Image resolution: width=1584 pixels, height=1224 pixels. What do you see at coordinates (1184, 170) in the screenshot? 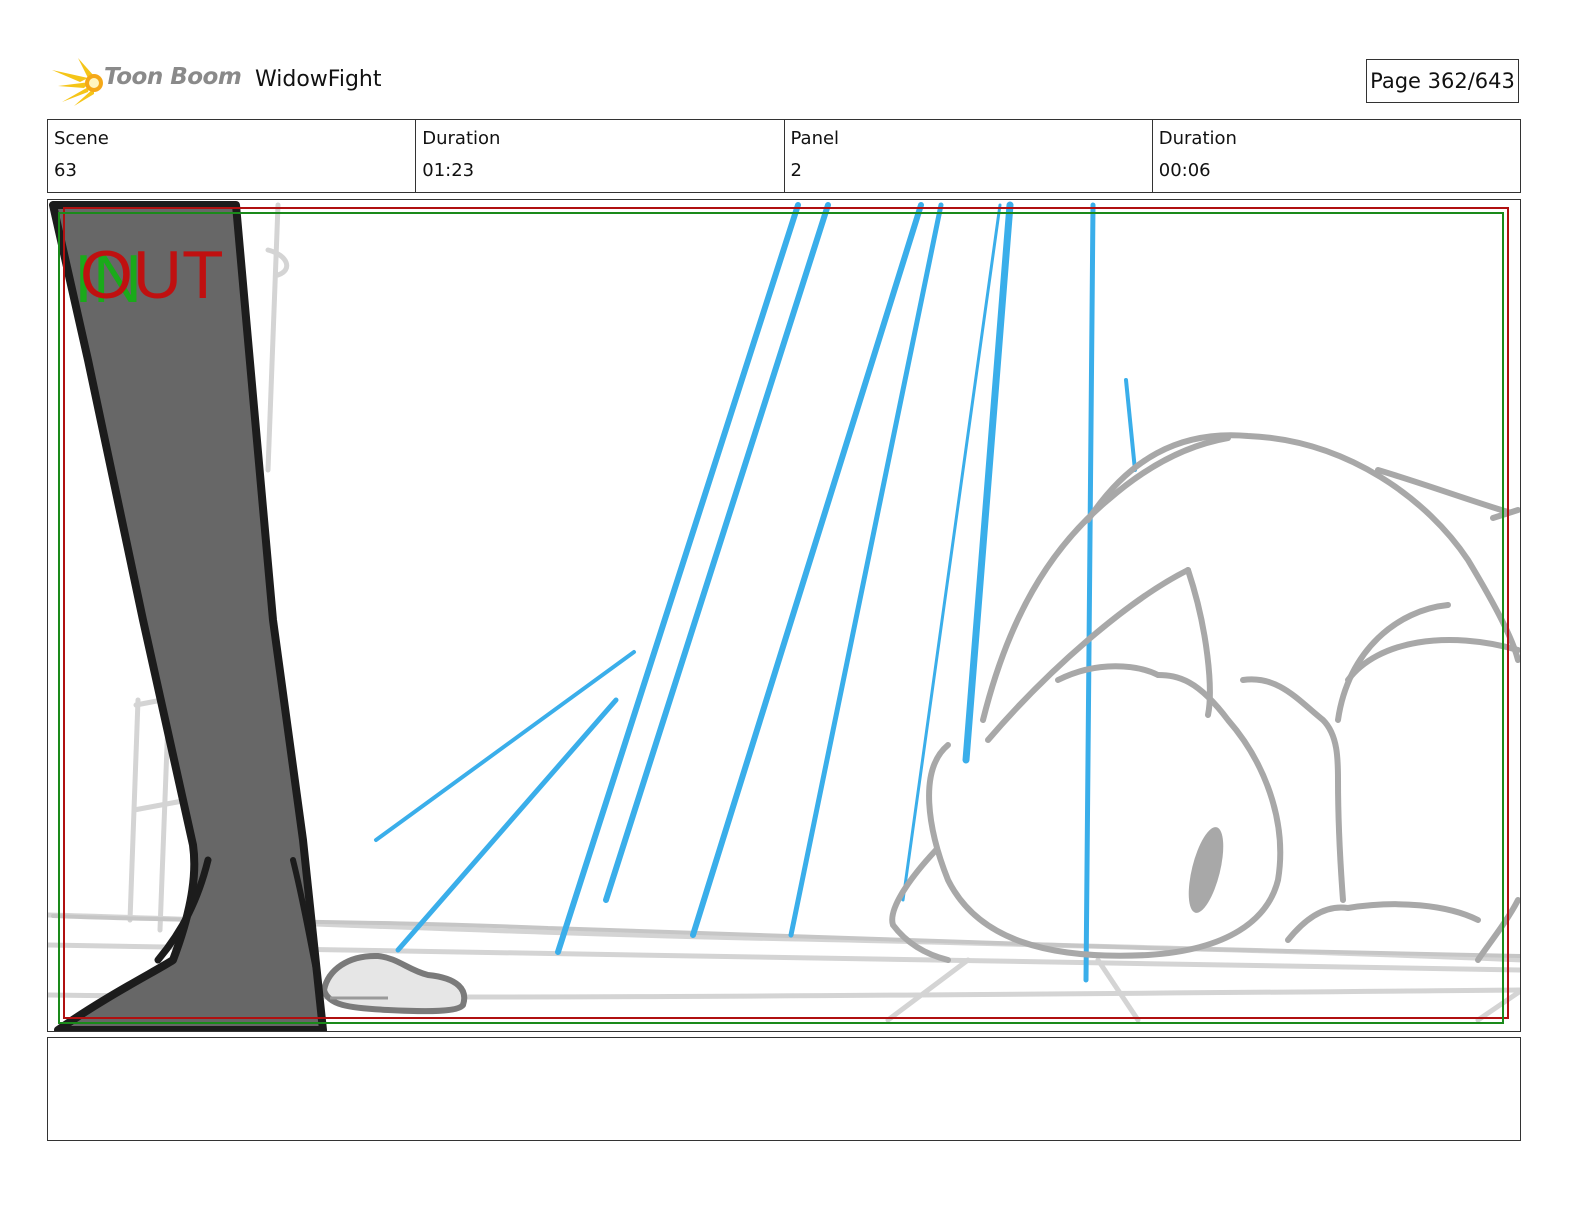
I see `panel-duration-value: 00:06` at bounding box center [1184, 170].